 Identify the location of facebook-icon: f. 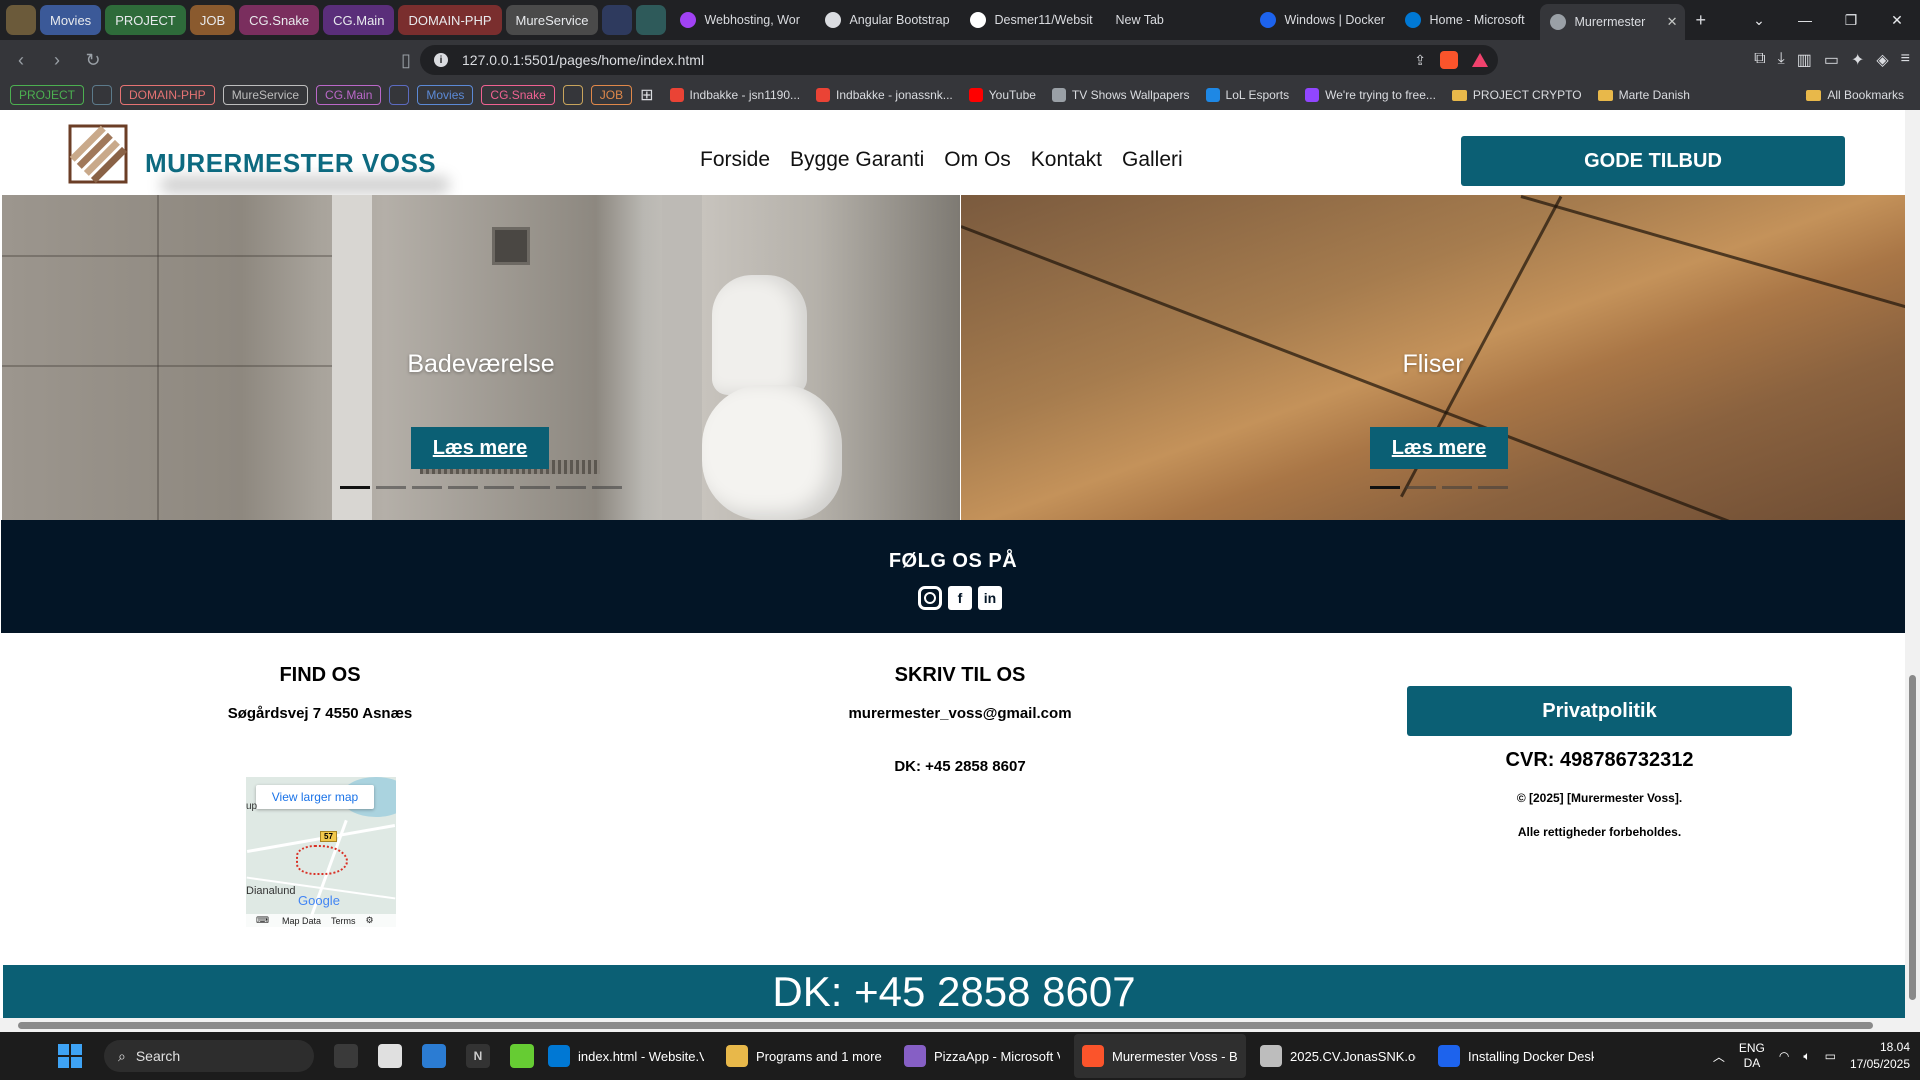
(960, 598).